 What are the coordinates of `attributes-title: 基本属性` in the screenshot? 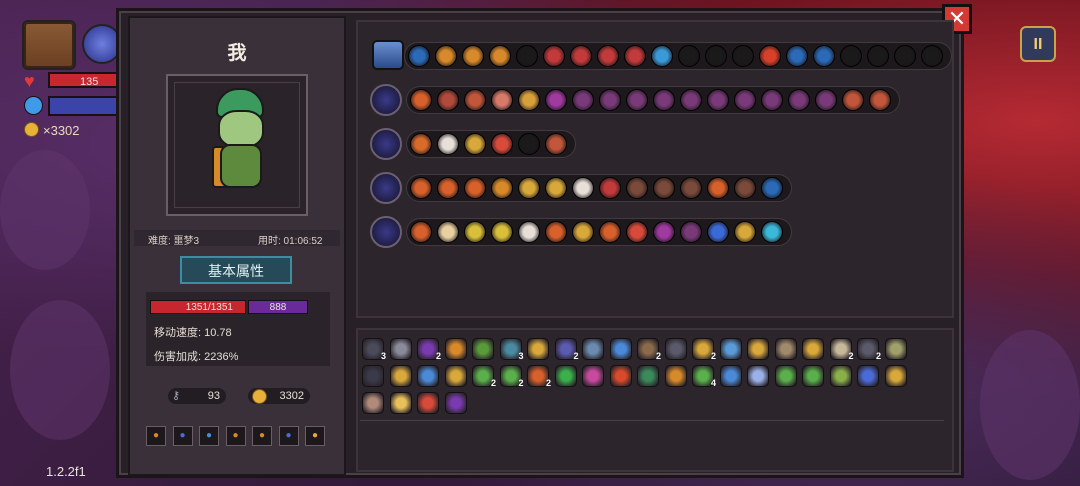 It's located at (236, 270).